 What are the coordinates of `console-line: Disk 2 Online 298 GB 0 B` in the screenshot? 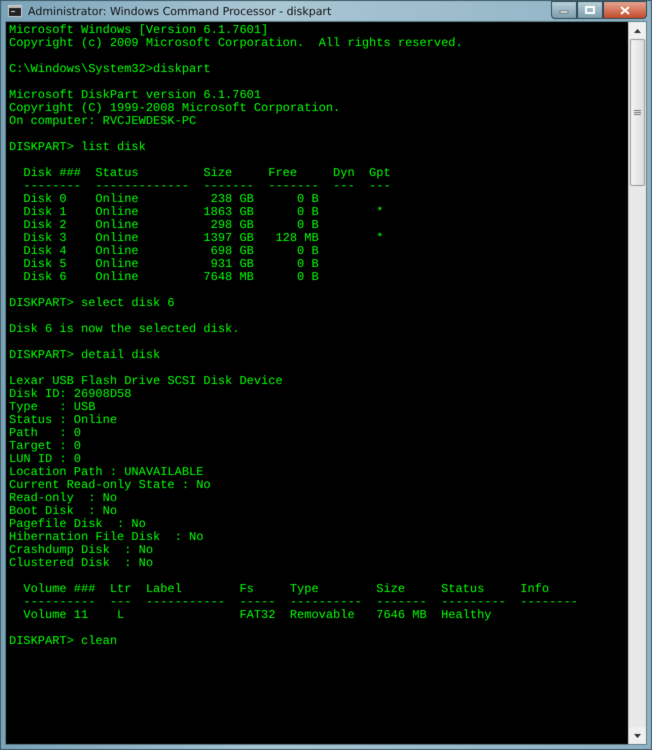 It's located at (170, 225).